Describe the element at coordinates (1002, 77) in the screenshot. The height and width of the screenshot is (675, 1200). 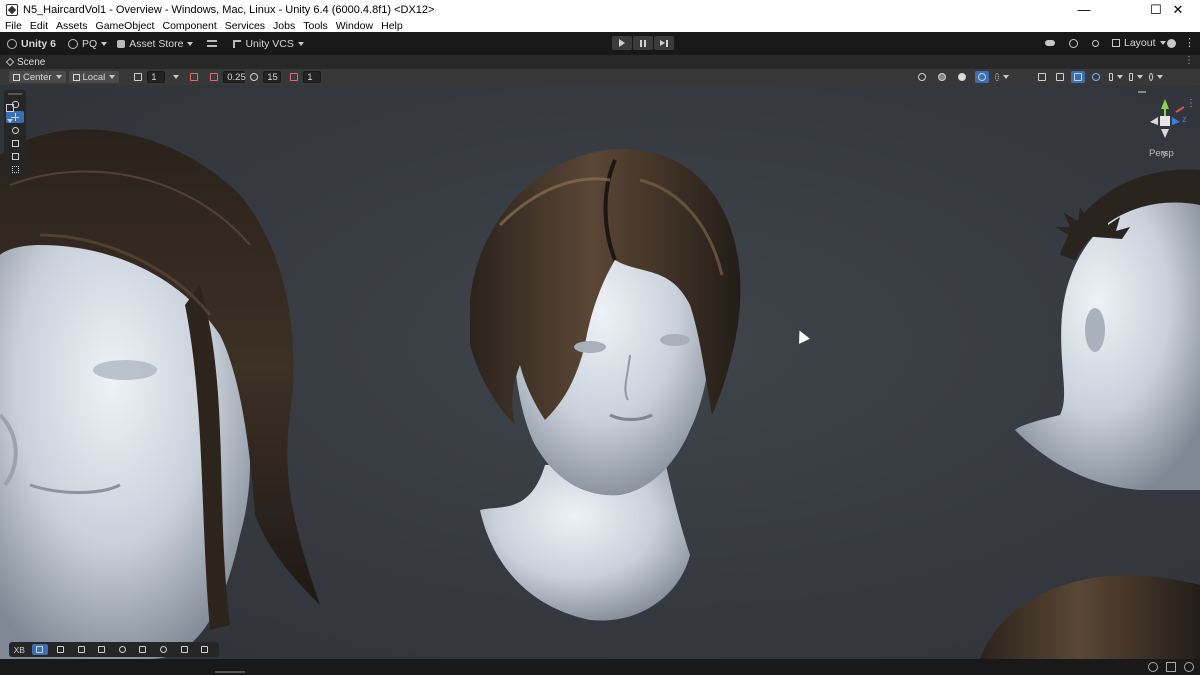
I see `lighting-dropdown` at that location.